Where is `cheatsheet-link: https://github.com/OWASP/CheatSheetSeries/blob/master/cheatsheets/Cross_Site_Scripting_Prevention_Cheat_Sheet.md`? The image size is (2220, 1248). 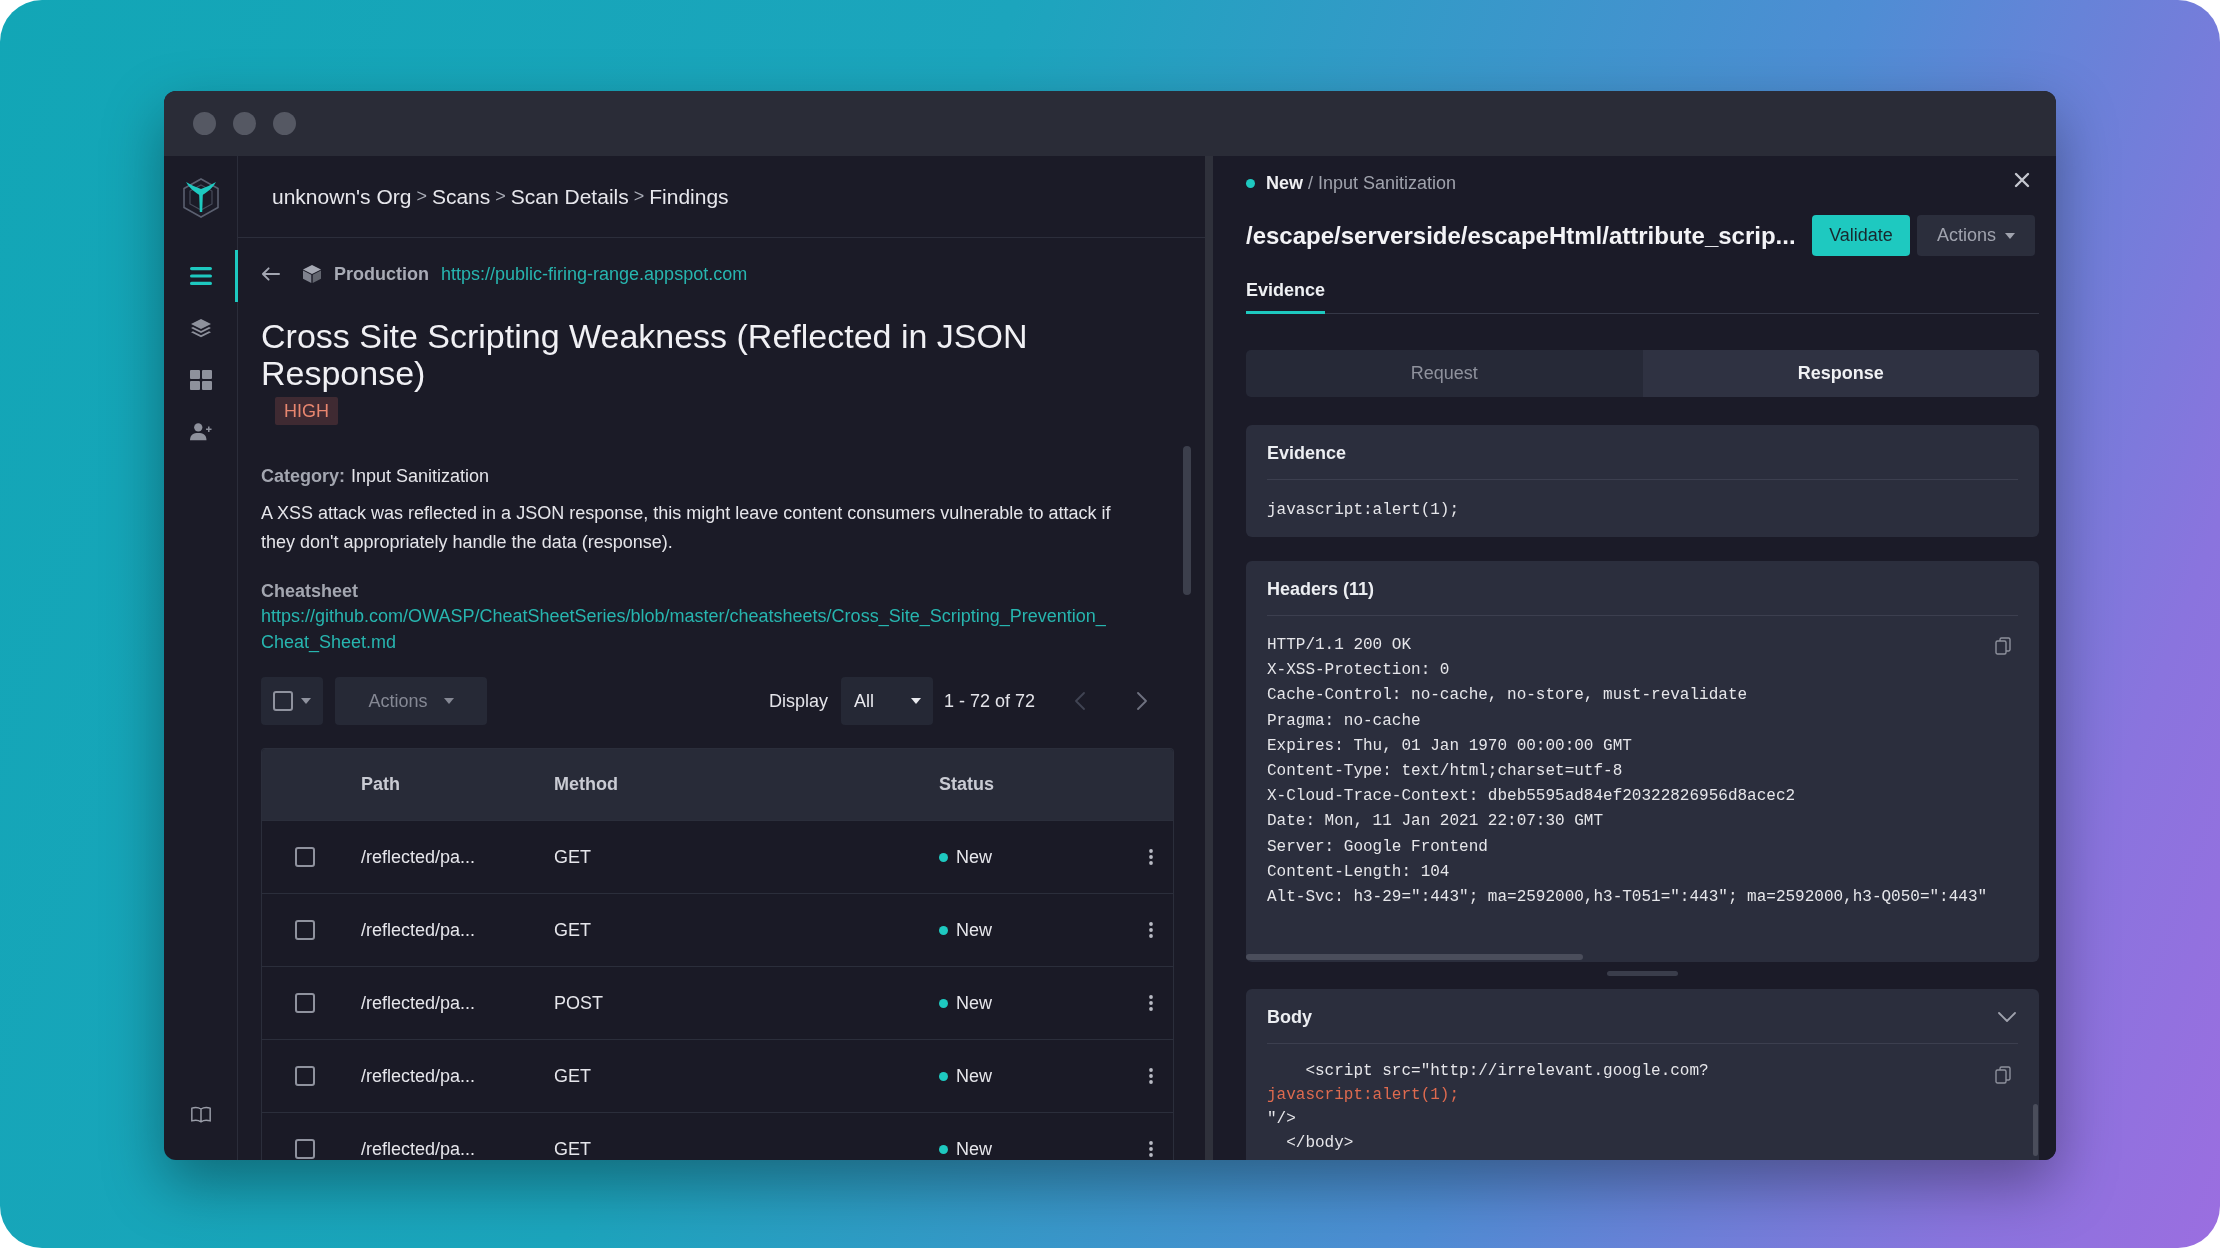
cheatsheet-link: https://github.com/OWASP/CheatSheetSeries/blob/master/cheatsheets/Cross_Site_Scripting_Prevention_Cheat_Sheet.md is located at coordinates (687, 629).